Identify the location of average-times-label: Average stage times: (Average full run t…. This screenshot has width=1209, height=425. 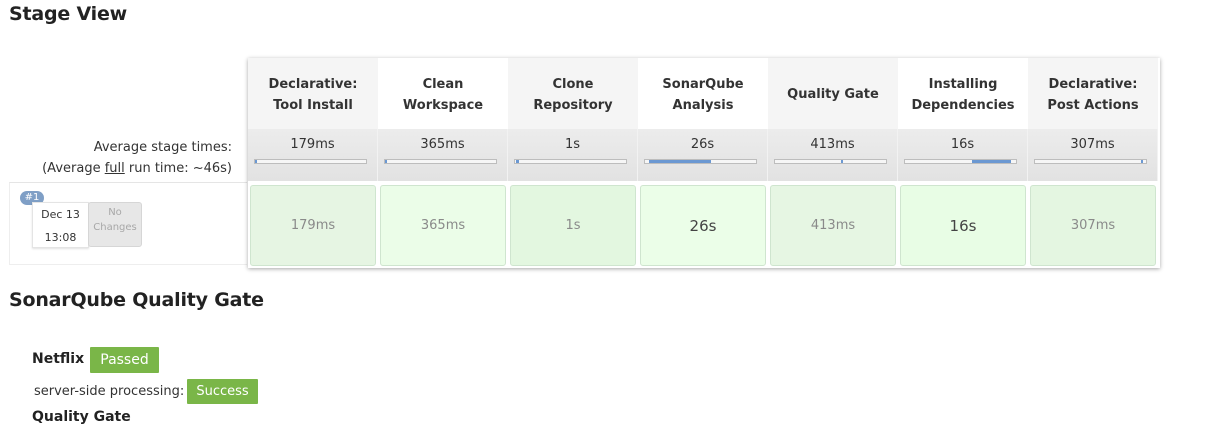
(137, 158).